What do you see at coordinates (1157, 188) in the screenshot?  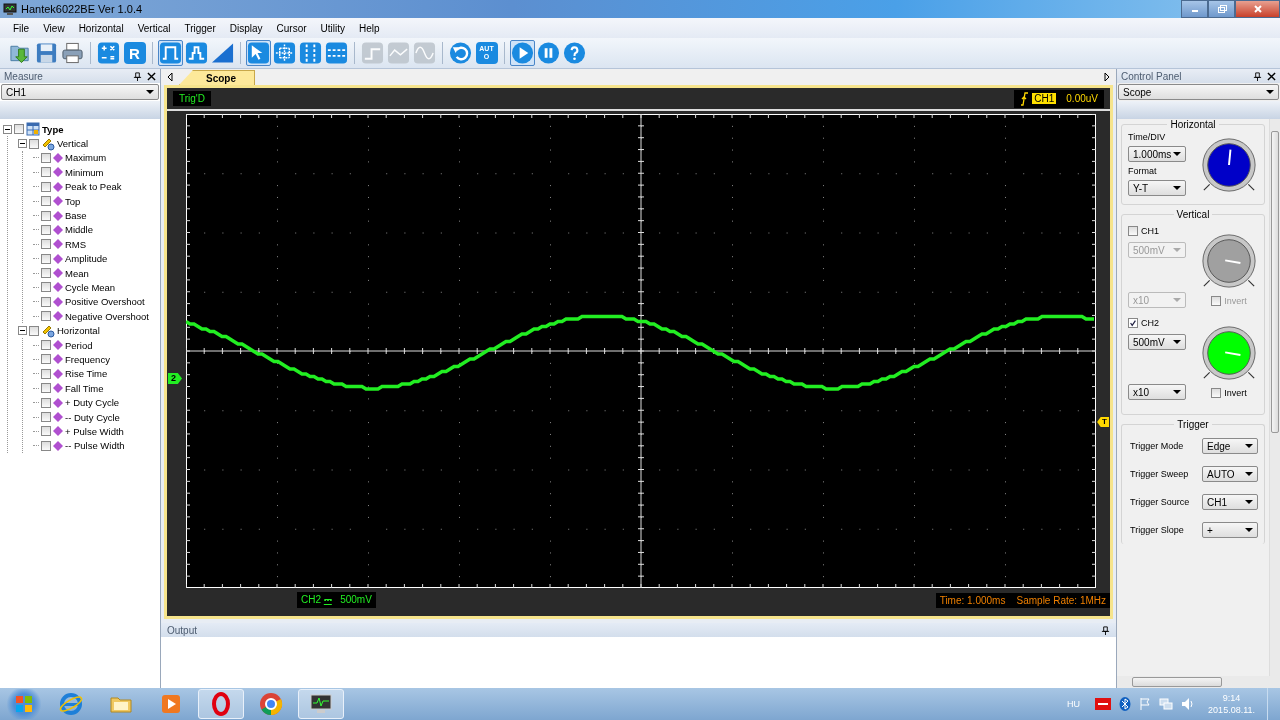 I see `dropdown: Y-T` at bounding box center [1157, 188].